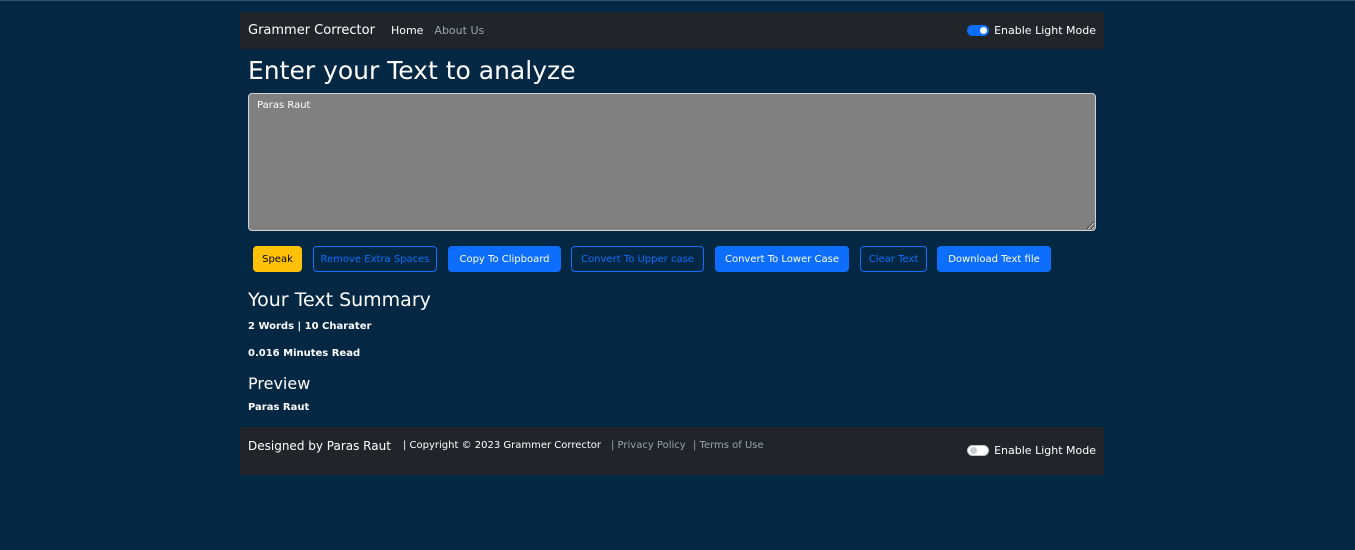  Describe the element at coordinates (339, 300) in the screenshot. I see `summary-heading: Your Text Summary` at that location.